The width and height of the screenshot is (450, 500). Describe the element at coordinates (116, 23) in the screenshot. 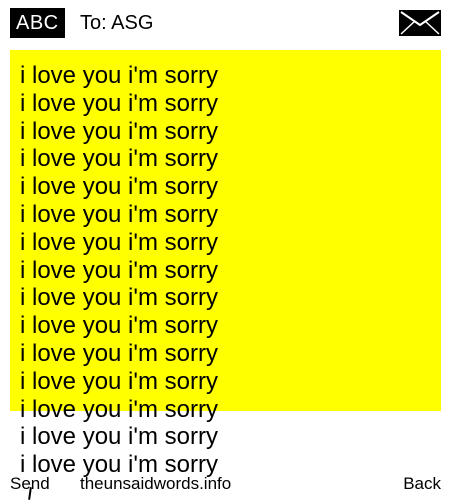

I see `recipient-field: To: ASG` at that location.